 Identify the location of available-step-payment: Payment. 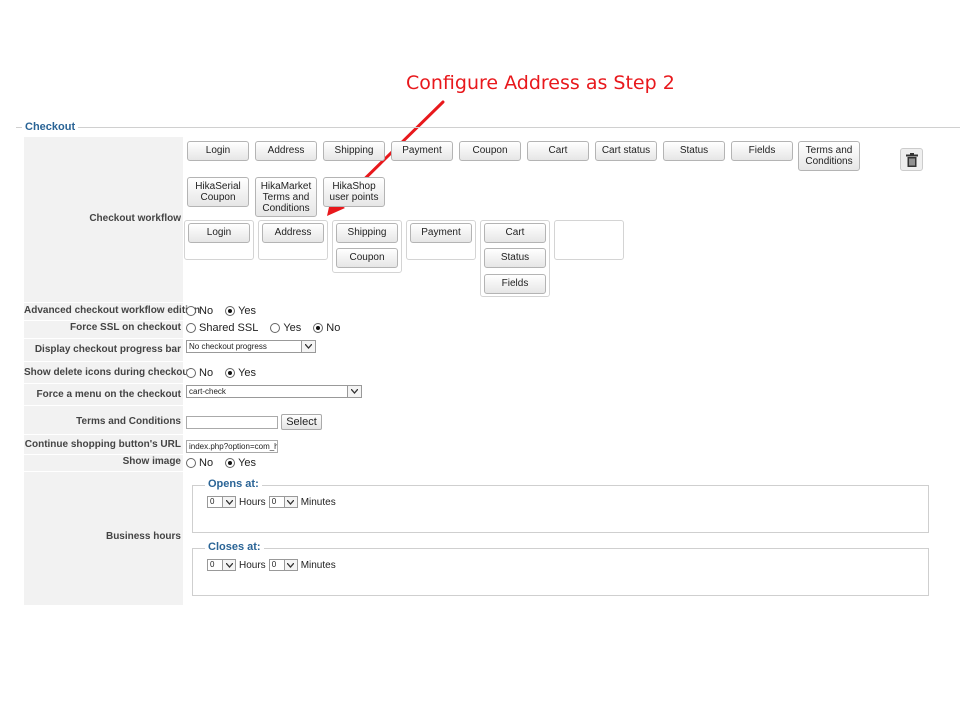
(422, 151).